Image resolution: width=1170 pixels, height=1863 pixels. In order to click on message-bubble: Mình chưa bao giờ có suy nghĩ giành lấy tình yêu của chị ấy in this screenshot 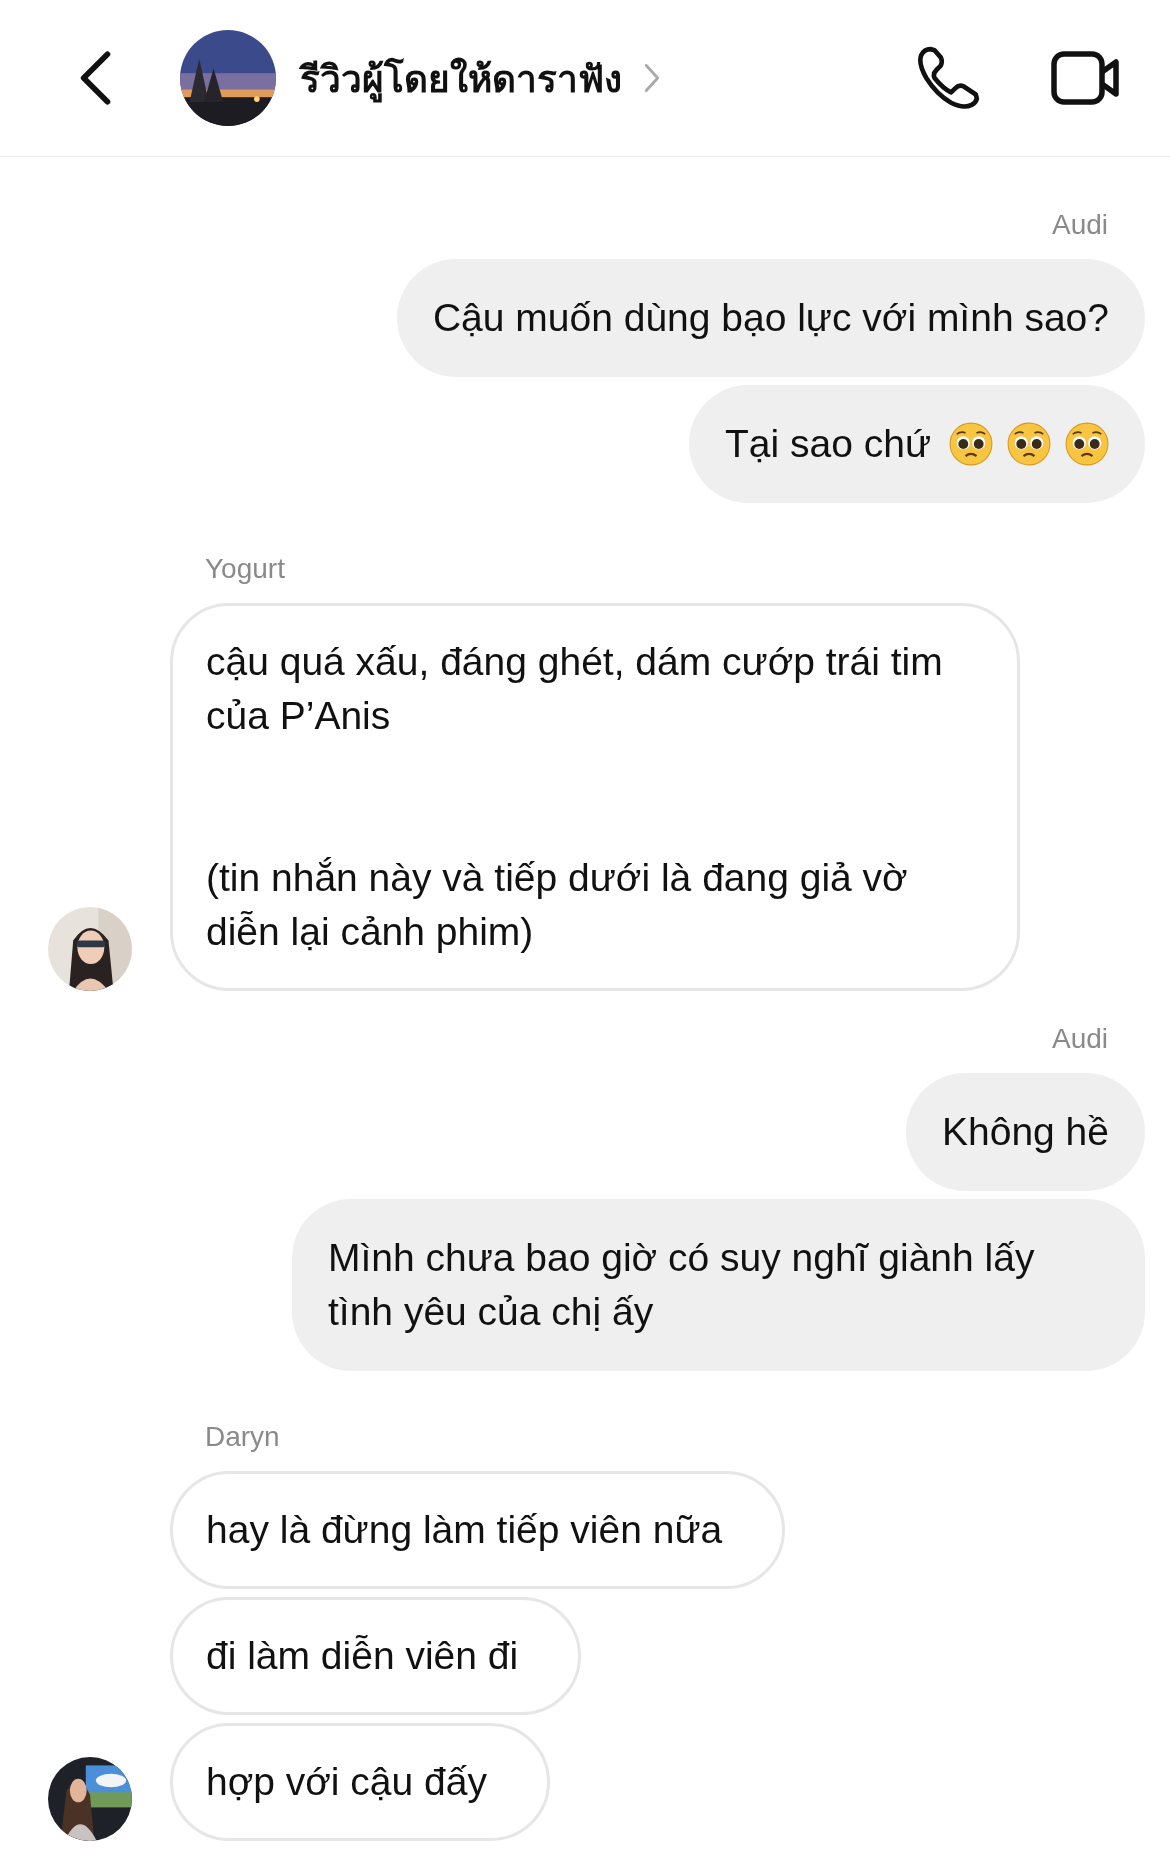, I will do `click(718, 1285)`.